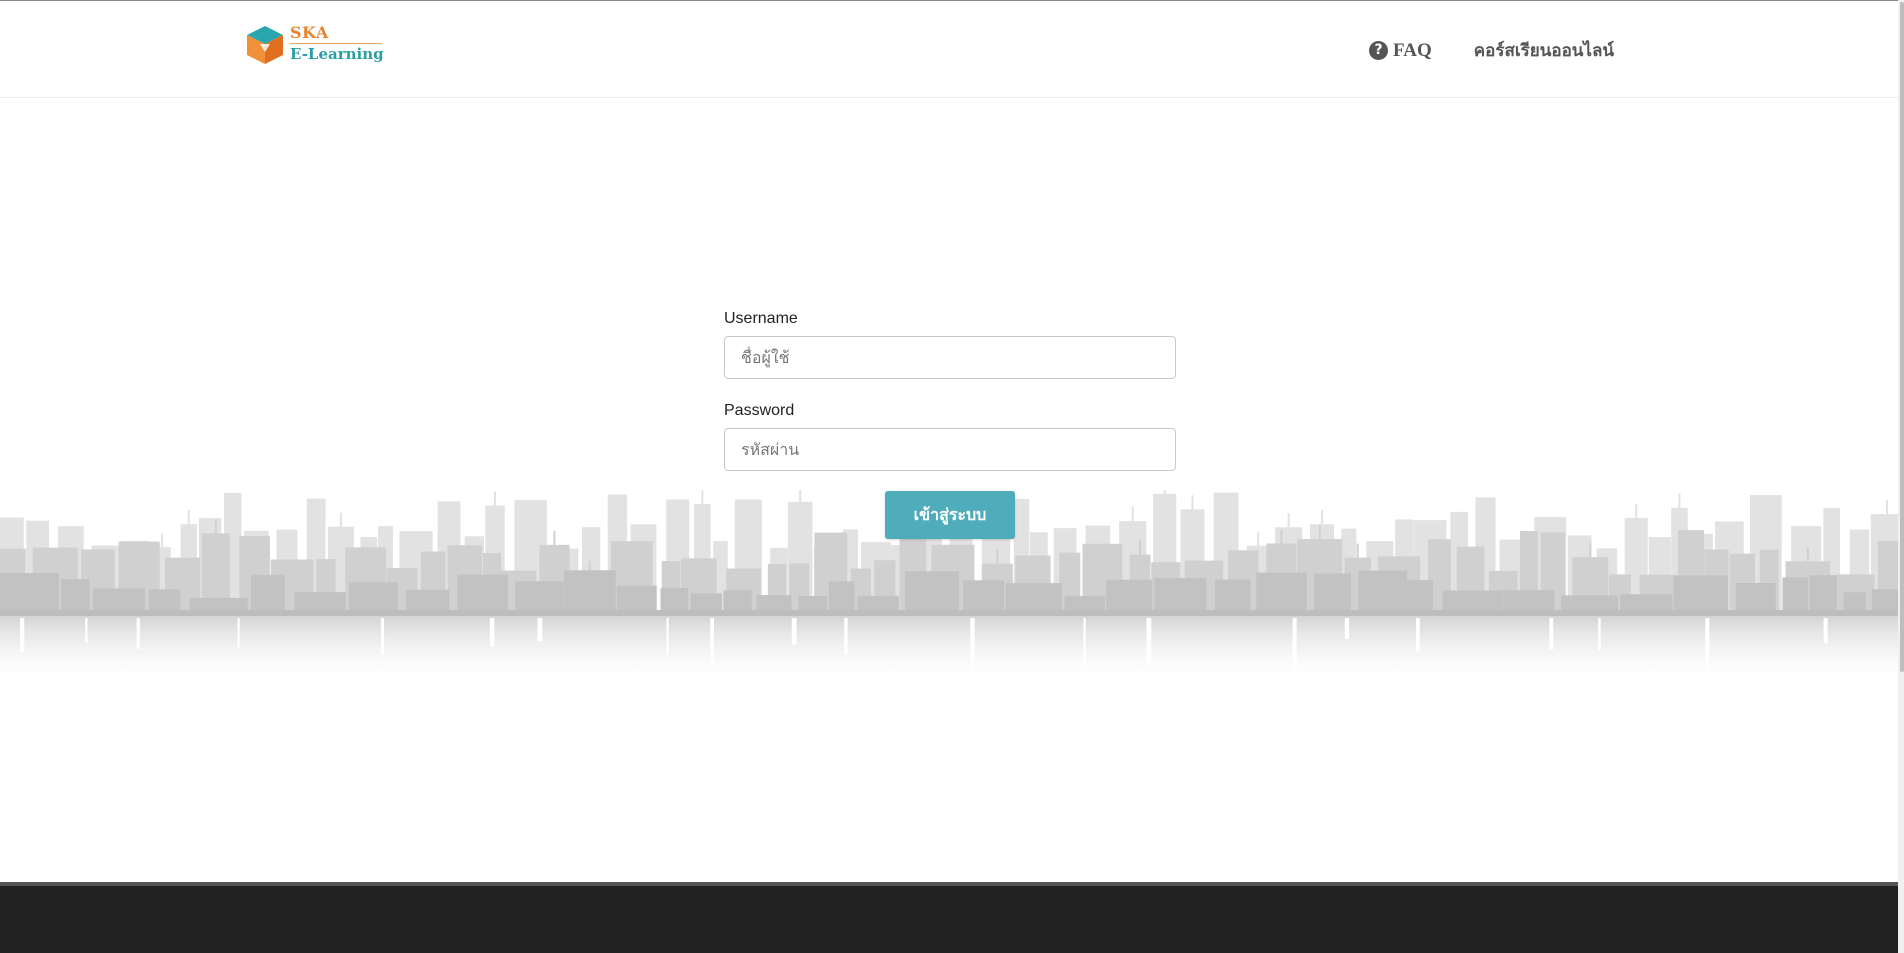  I want to click on nav-item-faq-label: FAQ, so click(1412, 50).